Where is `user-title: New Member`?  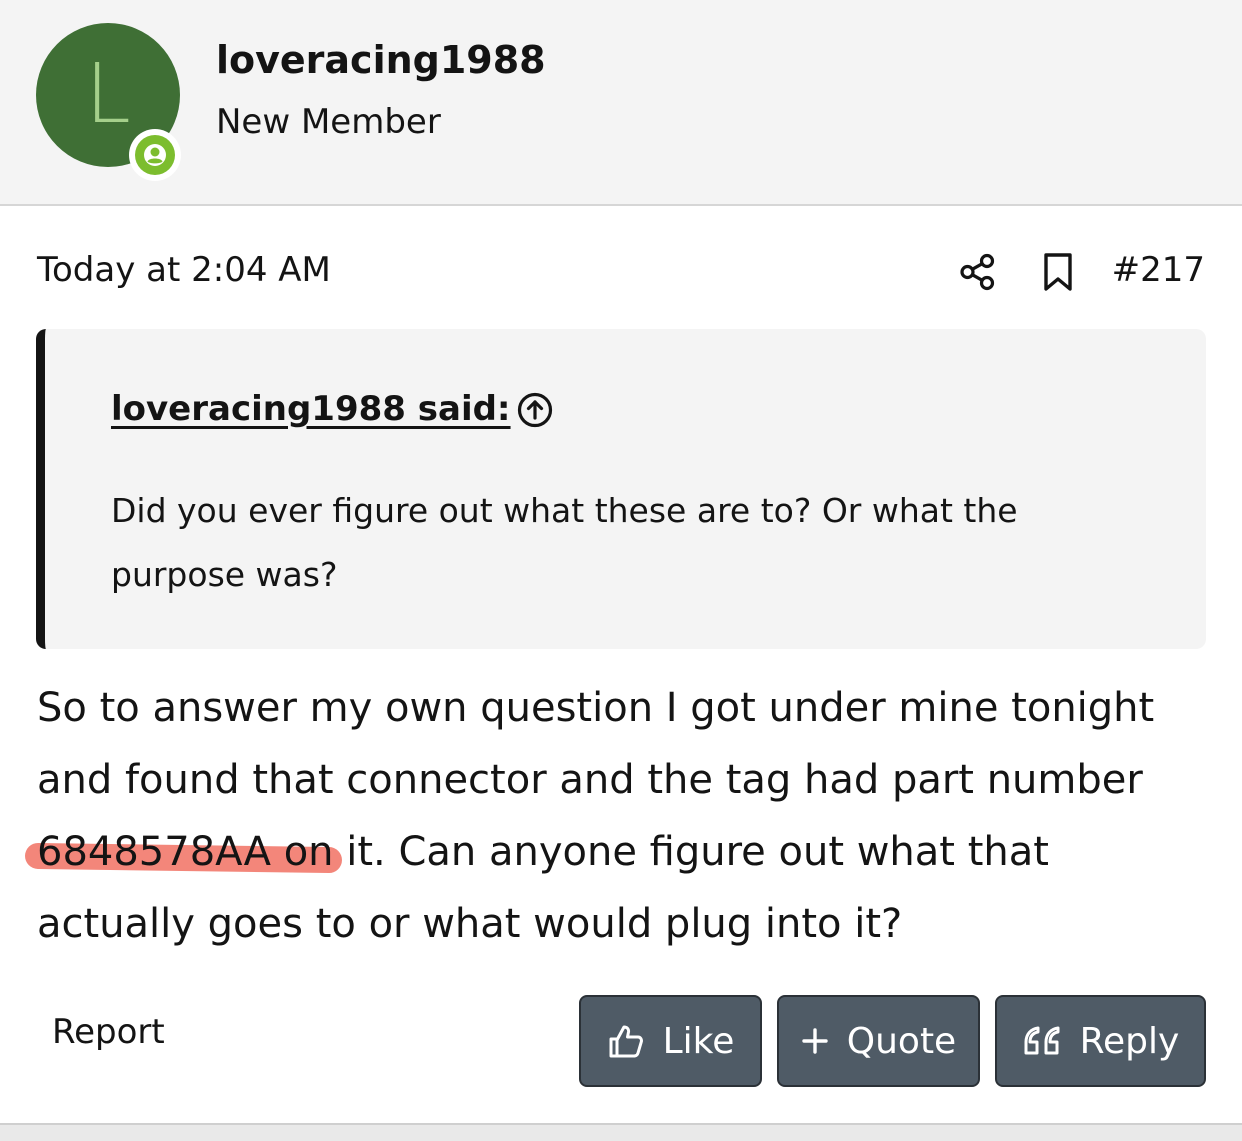
user-title: New Member is located at coordinates (328, 122).